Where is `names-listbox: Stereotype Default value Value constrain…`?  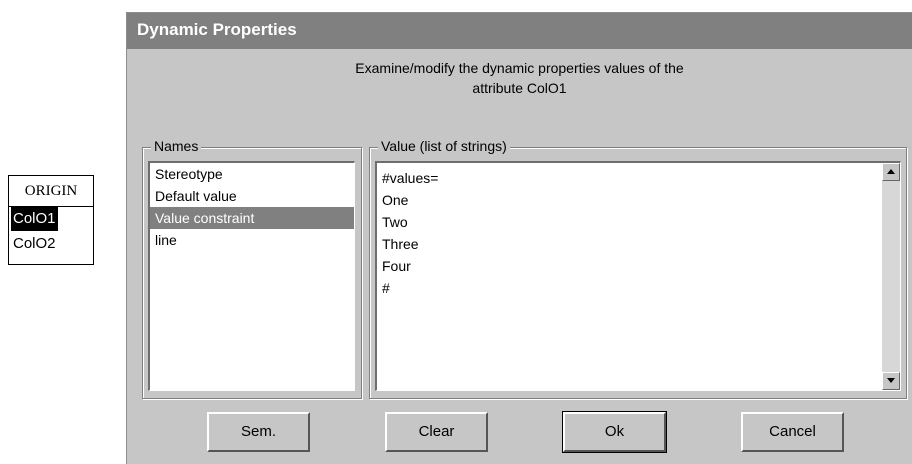 names-listbox: Stereotype Default value Value constrain… is located at coordinates (251, 276).